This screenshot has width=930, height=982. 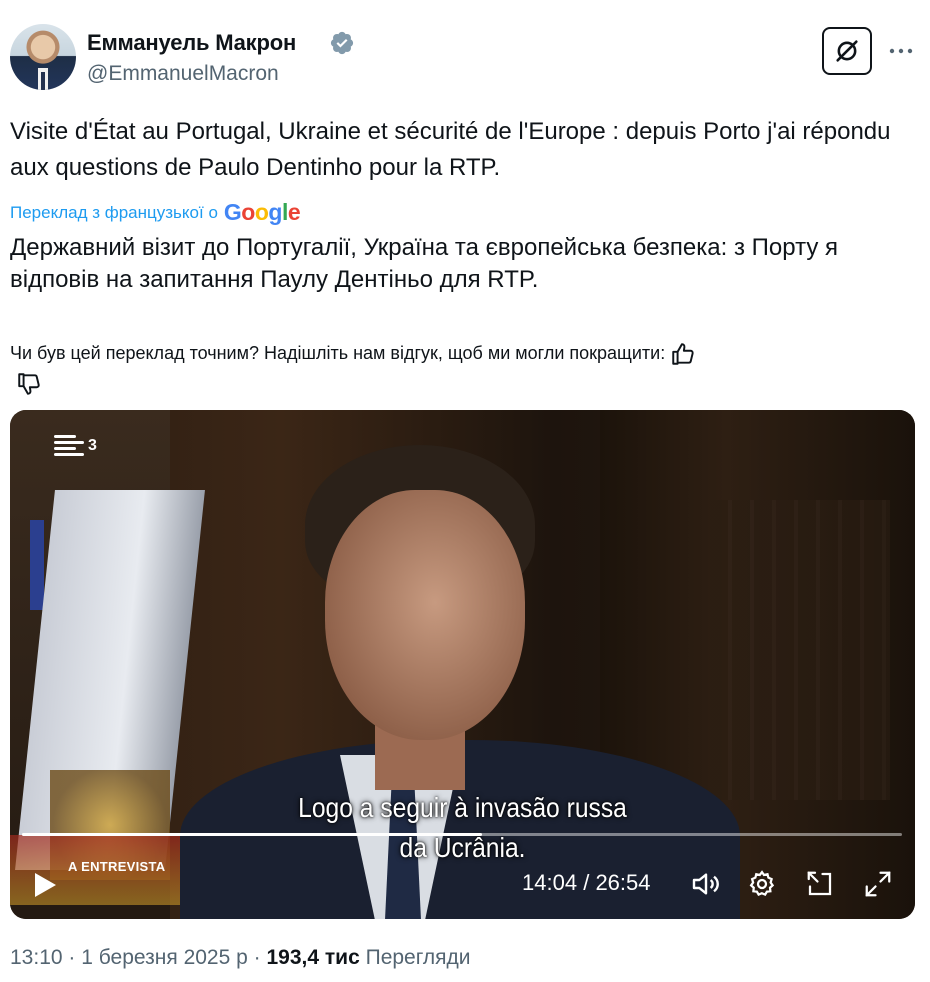 What do you see at coordinates (43, 57) in the screenshot?
I see `avatar` at bounding box center [43, 57].